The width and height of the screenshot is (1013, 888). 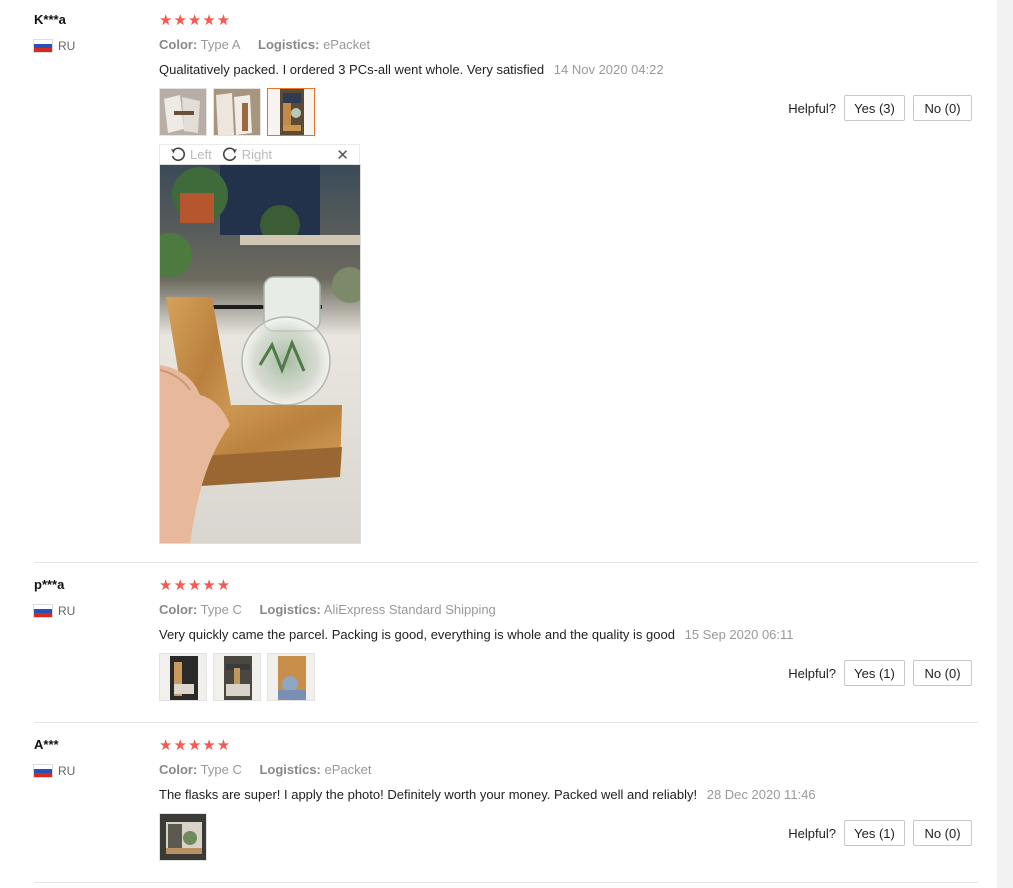 What do you see at coordinates (739, 634) in the screenshot?
I see `review-date: 15 Sep 2020 06:11` at bounding box center [739, 634].